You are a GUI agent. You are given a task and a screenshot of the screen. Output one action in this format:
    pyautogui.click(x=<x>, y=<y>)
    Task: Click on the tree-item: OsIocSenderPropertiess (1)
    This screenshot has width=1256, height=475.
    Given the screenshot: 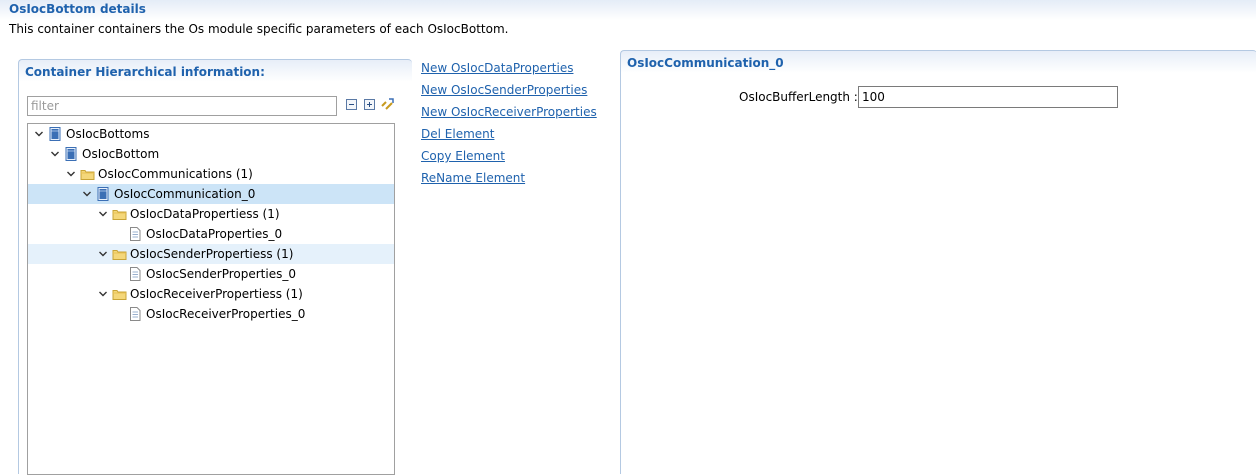 What is the action you would take?
    pyautogui.click(x=211, y=254)
    